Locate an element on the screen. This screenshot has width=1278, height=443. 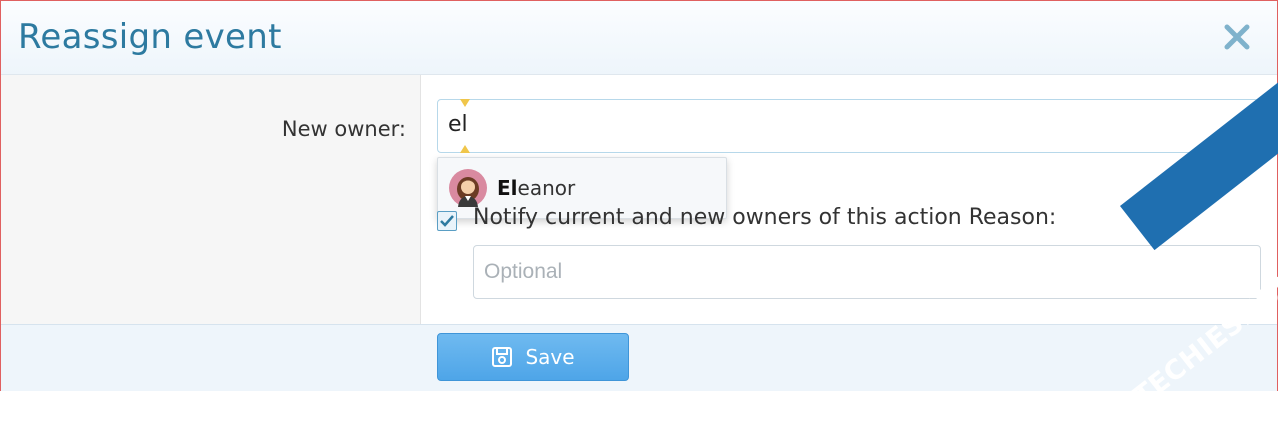
save-label: Save is located at coordinates (550, 357).